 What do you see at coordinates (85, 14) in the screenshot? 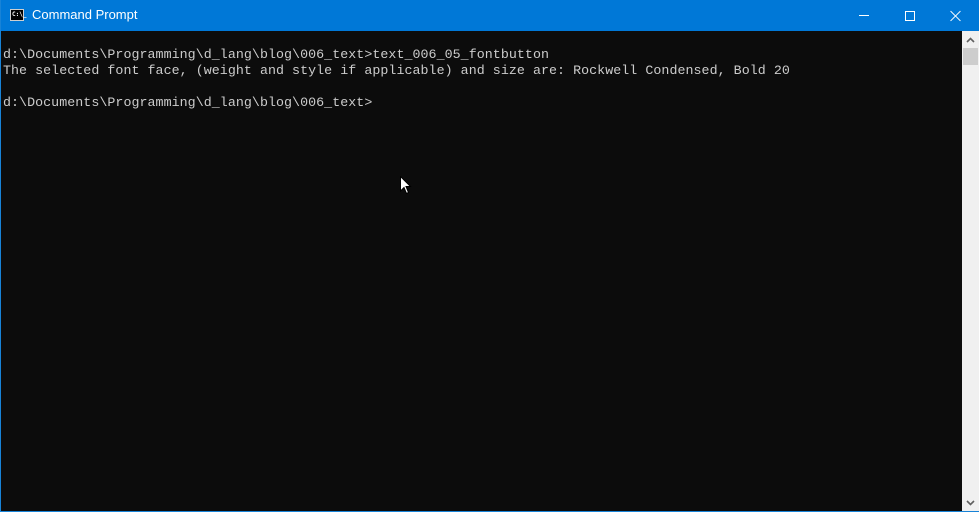
I see `window-title: Command Prompt` at bounding box center [85, 14].